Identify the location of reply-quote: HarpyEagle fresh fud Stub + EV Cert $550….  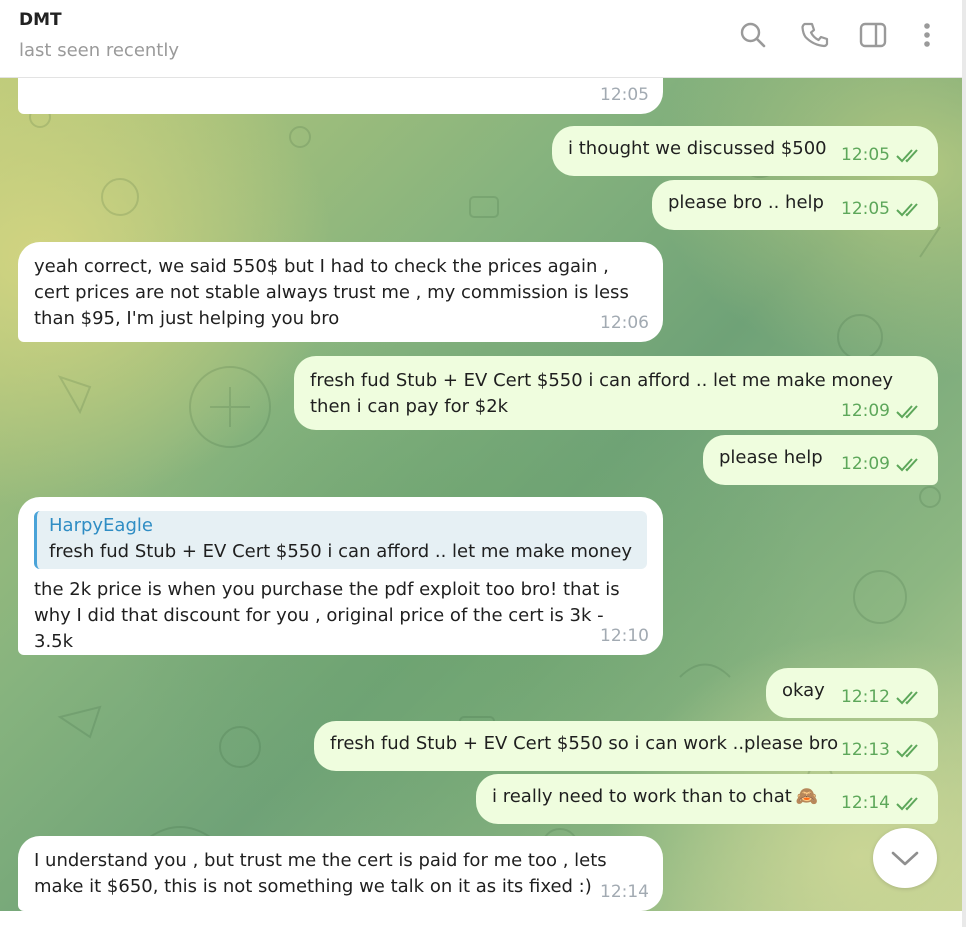
(340, 540).